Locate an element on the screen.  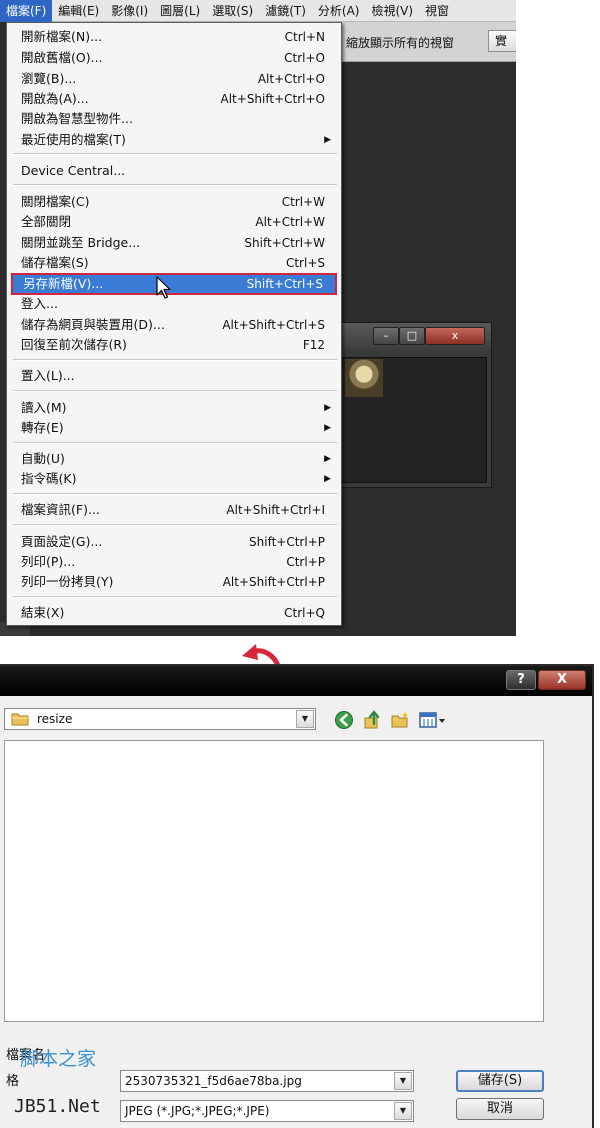
maximize-button: □ is located at coordinates (412, 336).